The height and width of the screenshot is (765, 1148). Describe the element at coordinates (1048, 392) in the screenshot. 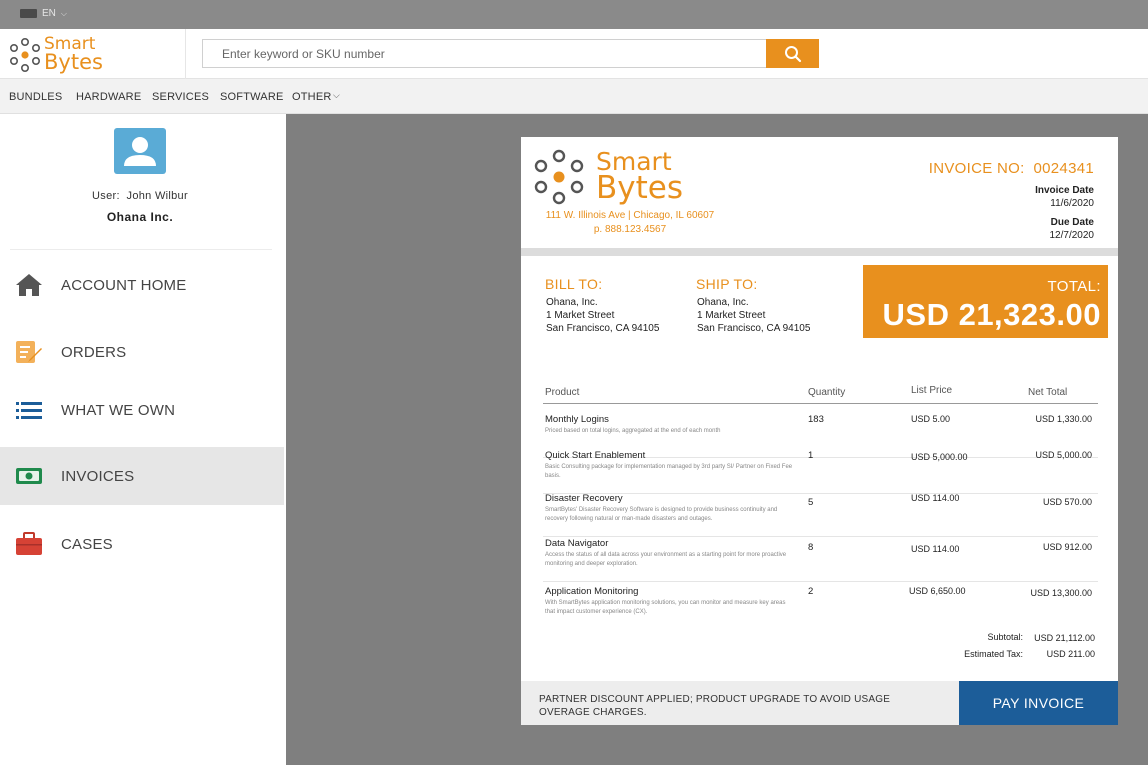

I see `column-header-net-total: Net Total` at that location.